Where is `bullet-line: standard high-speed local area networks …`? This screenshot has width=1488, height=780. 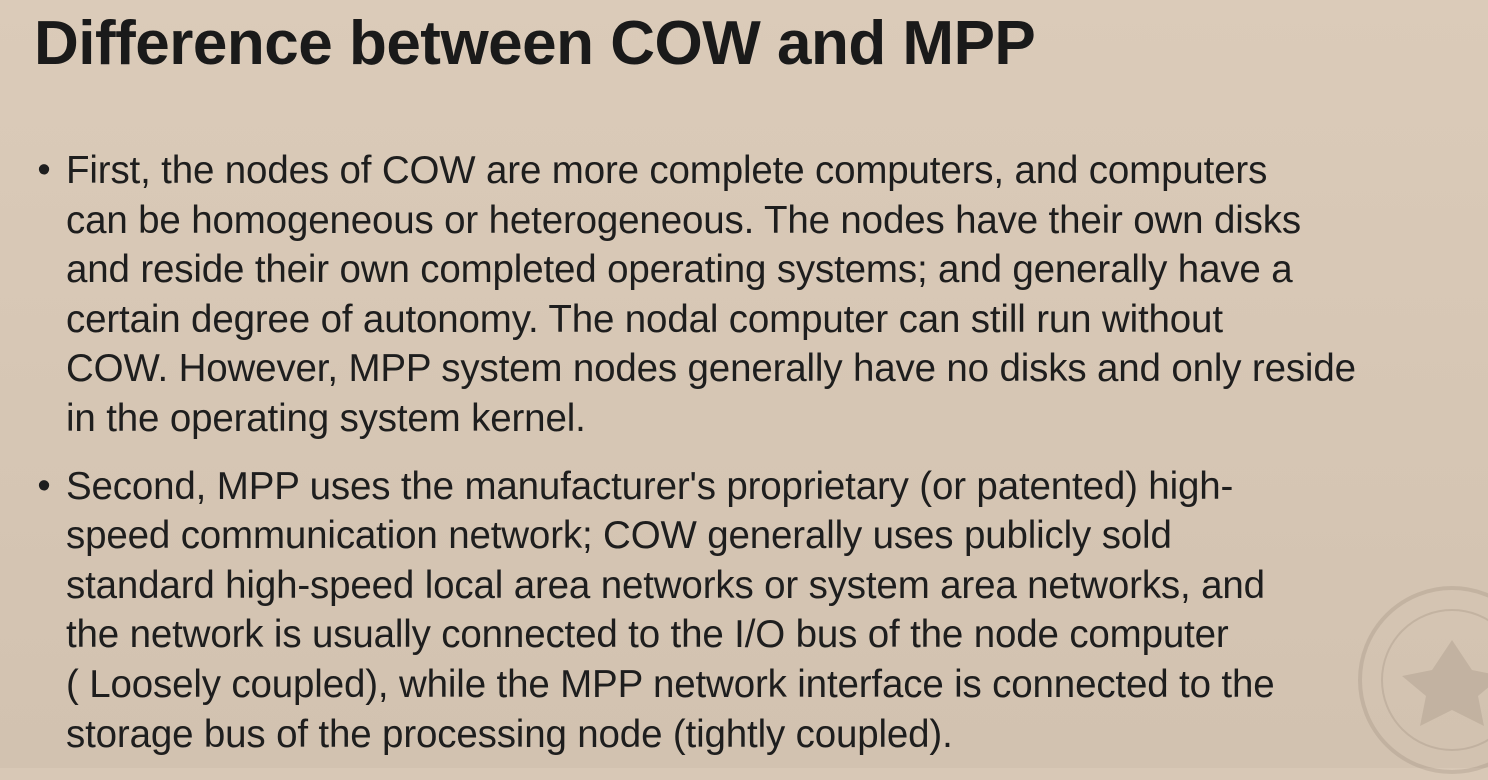
bullet-line: standard high-speed local area networks … is located at coordinates (665, 585).